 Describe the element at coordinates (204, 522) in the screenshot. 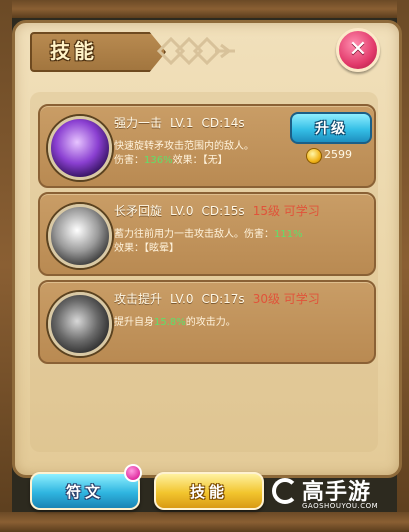

I see `wood-frame-bottom` at that location.